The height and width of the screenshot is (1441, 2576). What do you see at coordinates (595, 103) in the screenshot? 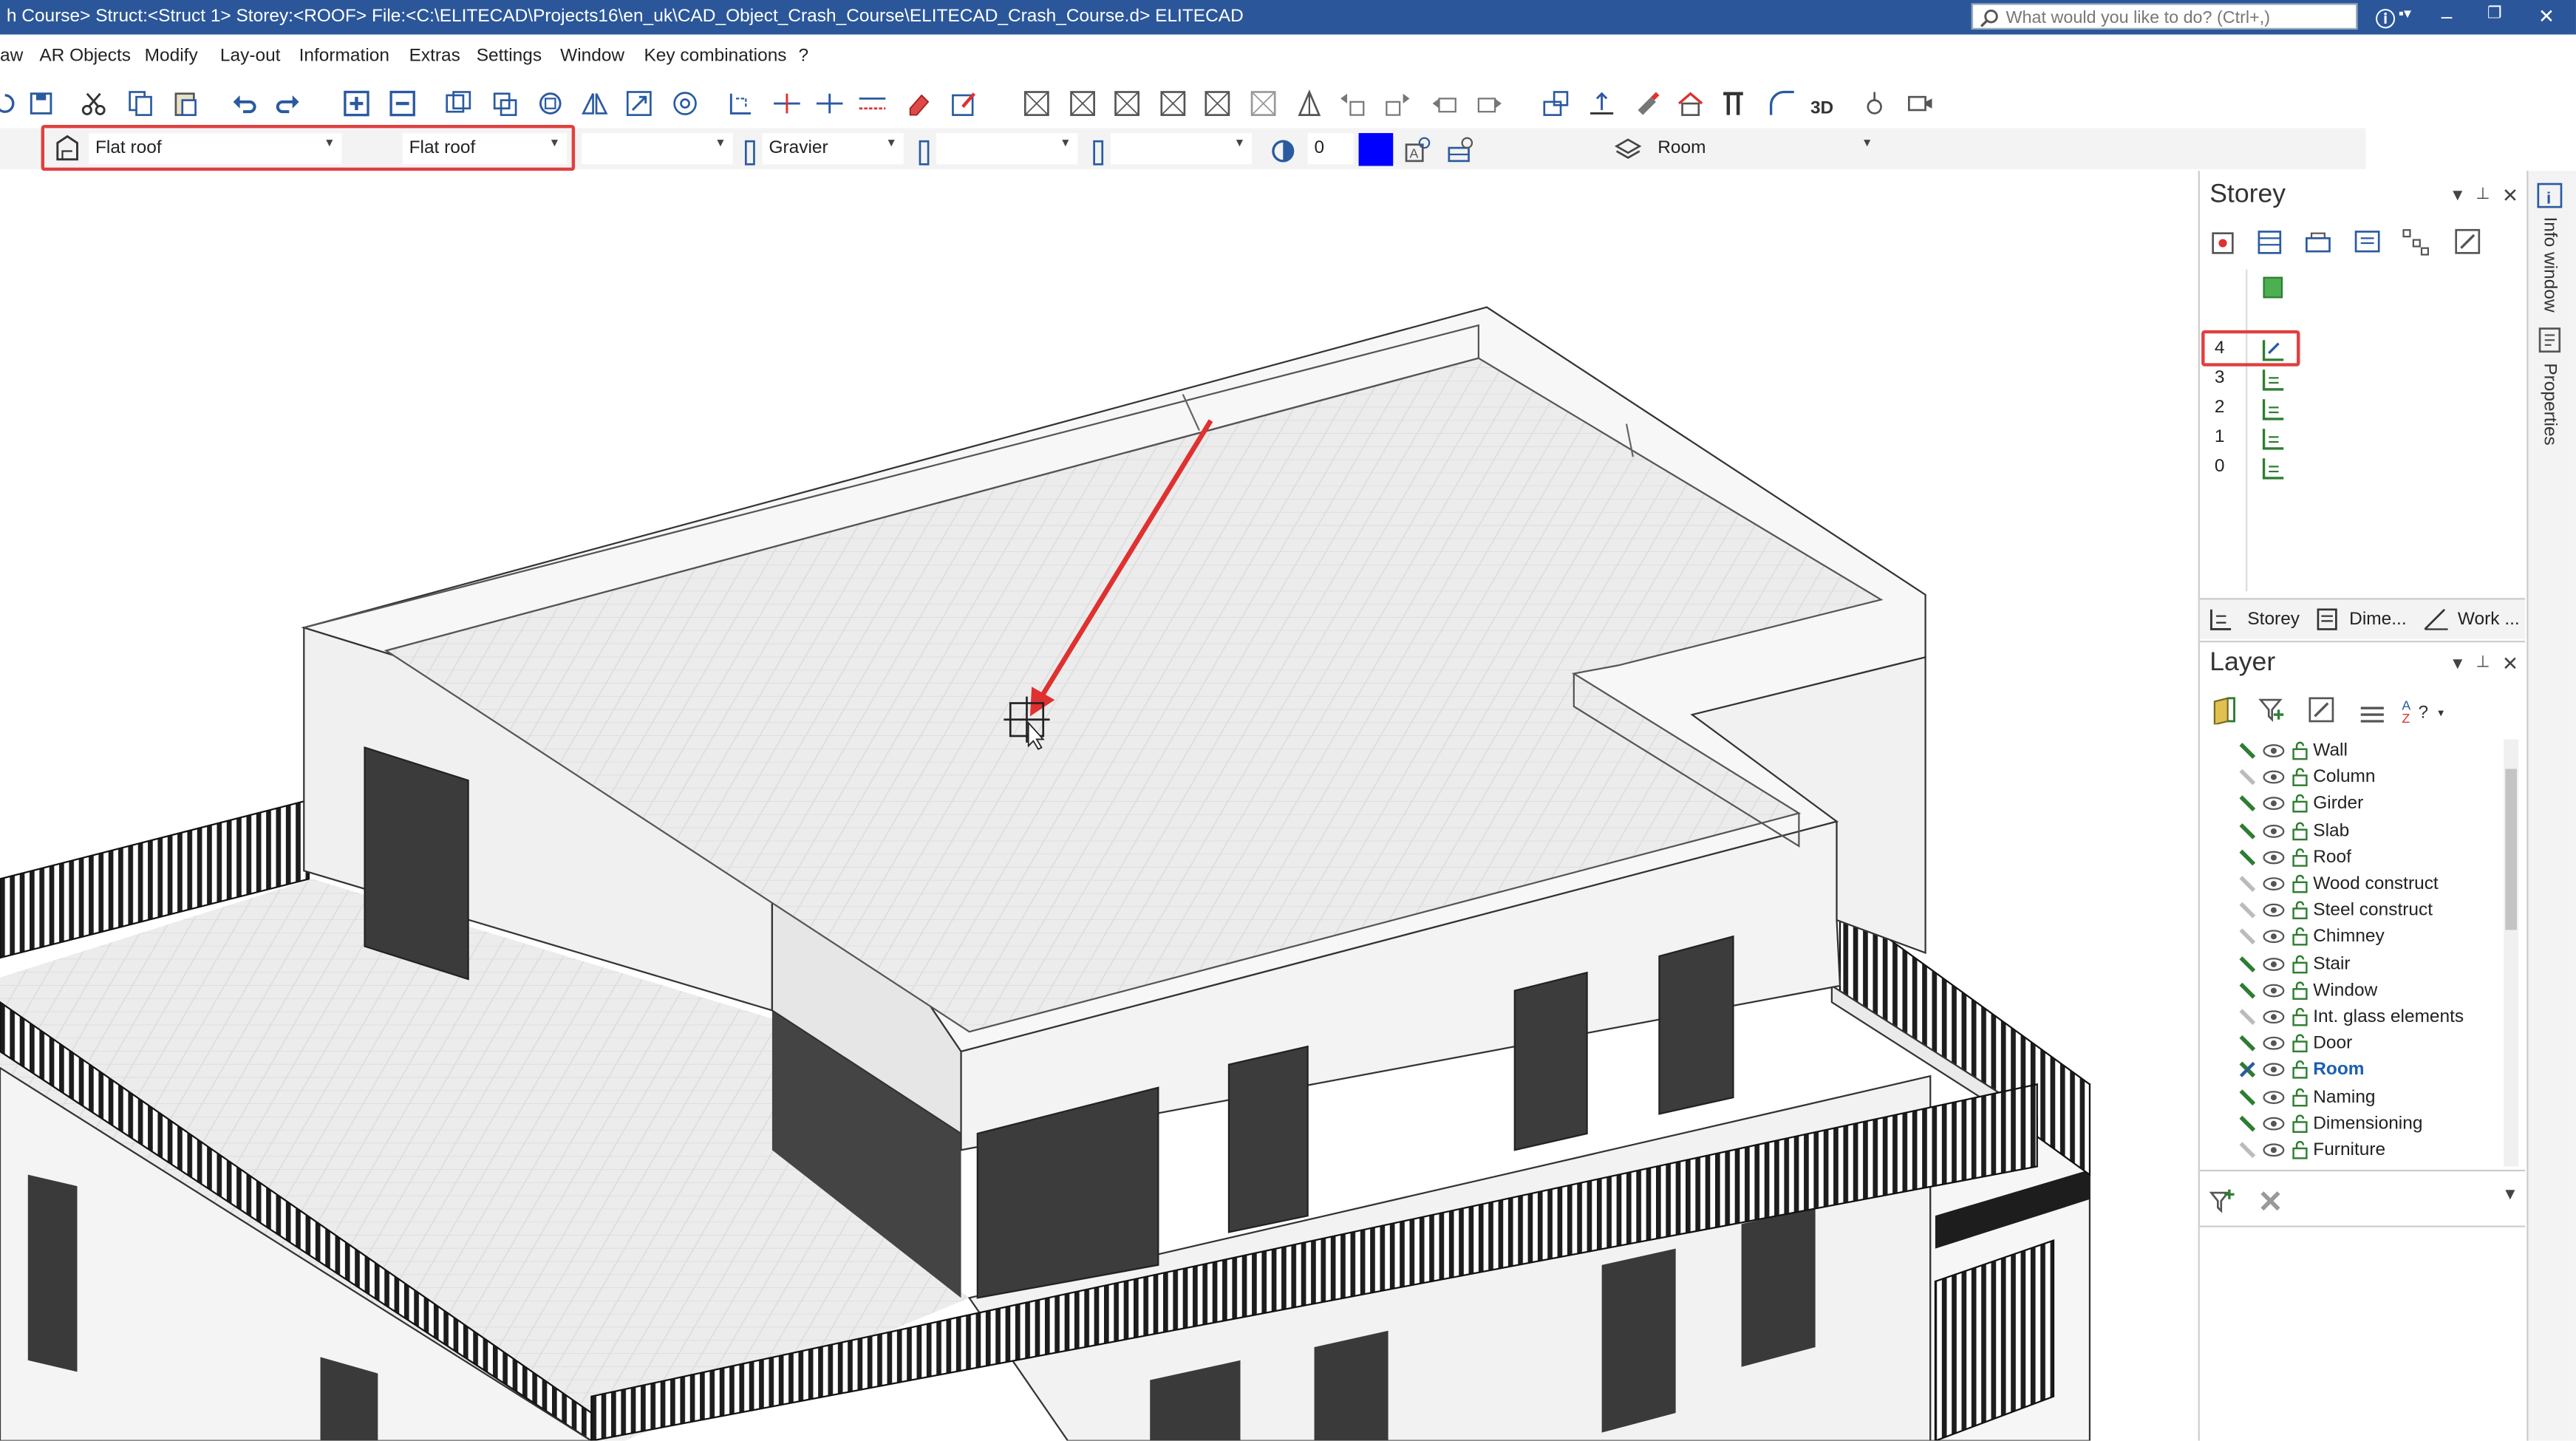
I see `mirror-icon` at bounding box center [595, 103].